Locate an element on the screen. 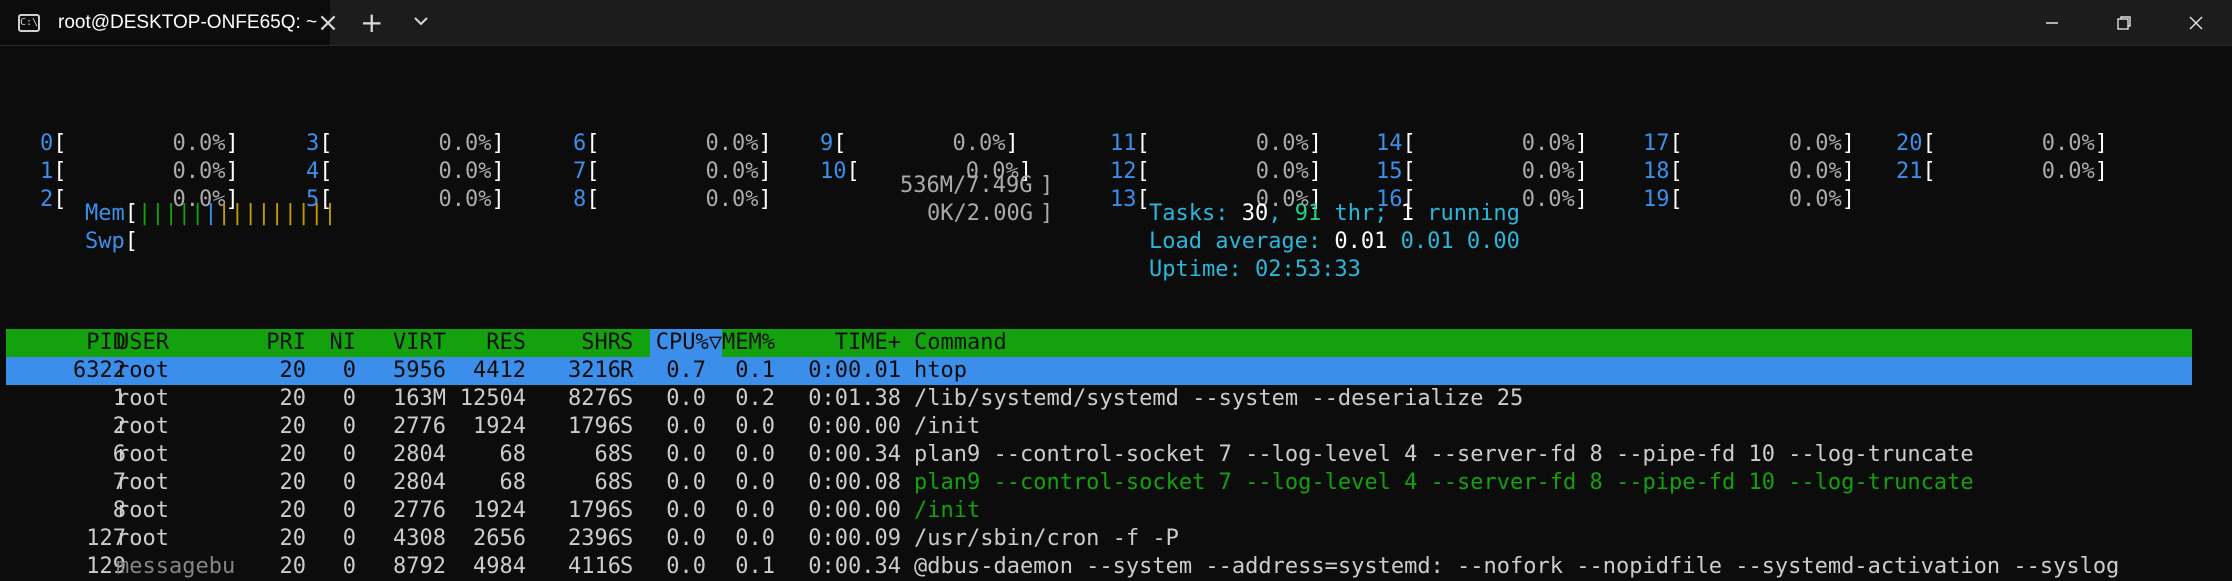  cell-pid: 6 is located at coordinates (119, 454).